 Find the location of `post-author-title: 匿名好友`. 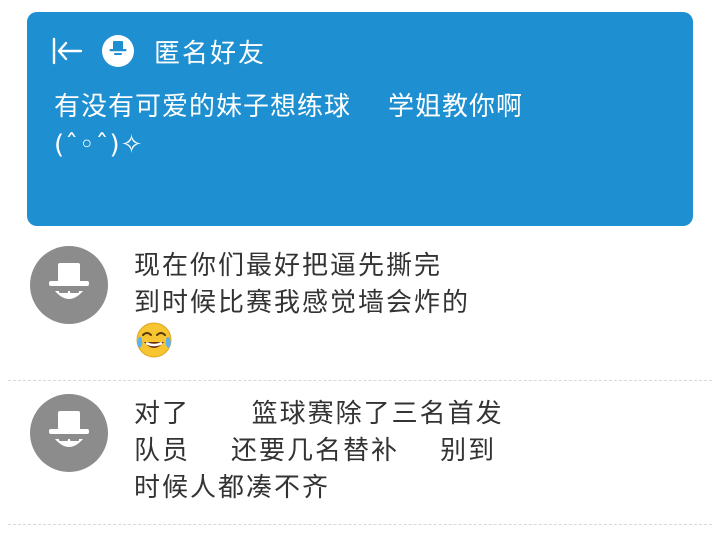

post-author-title: 匿名好友 is located at coordinates (210, 53).